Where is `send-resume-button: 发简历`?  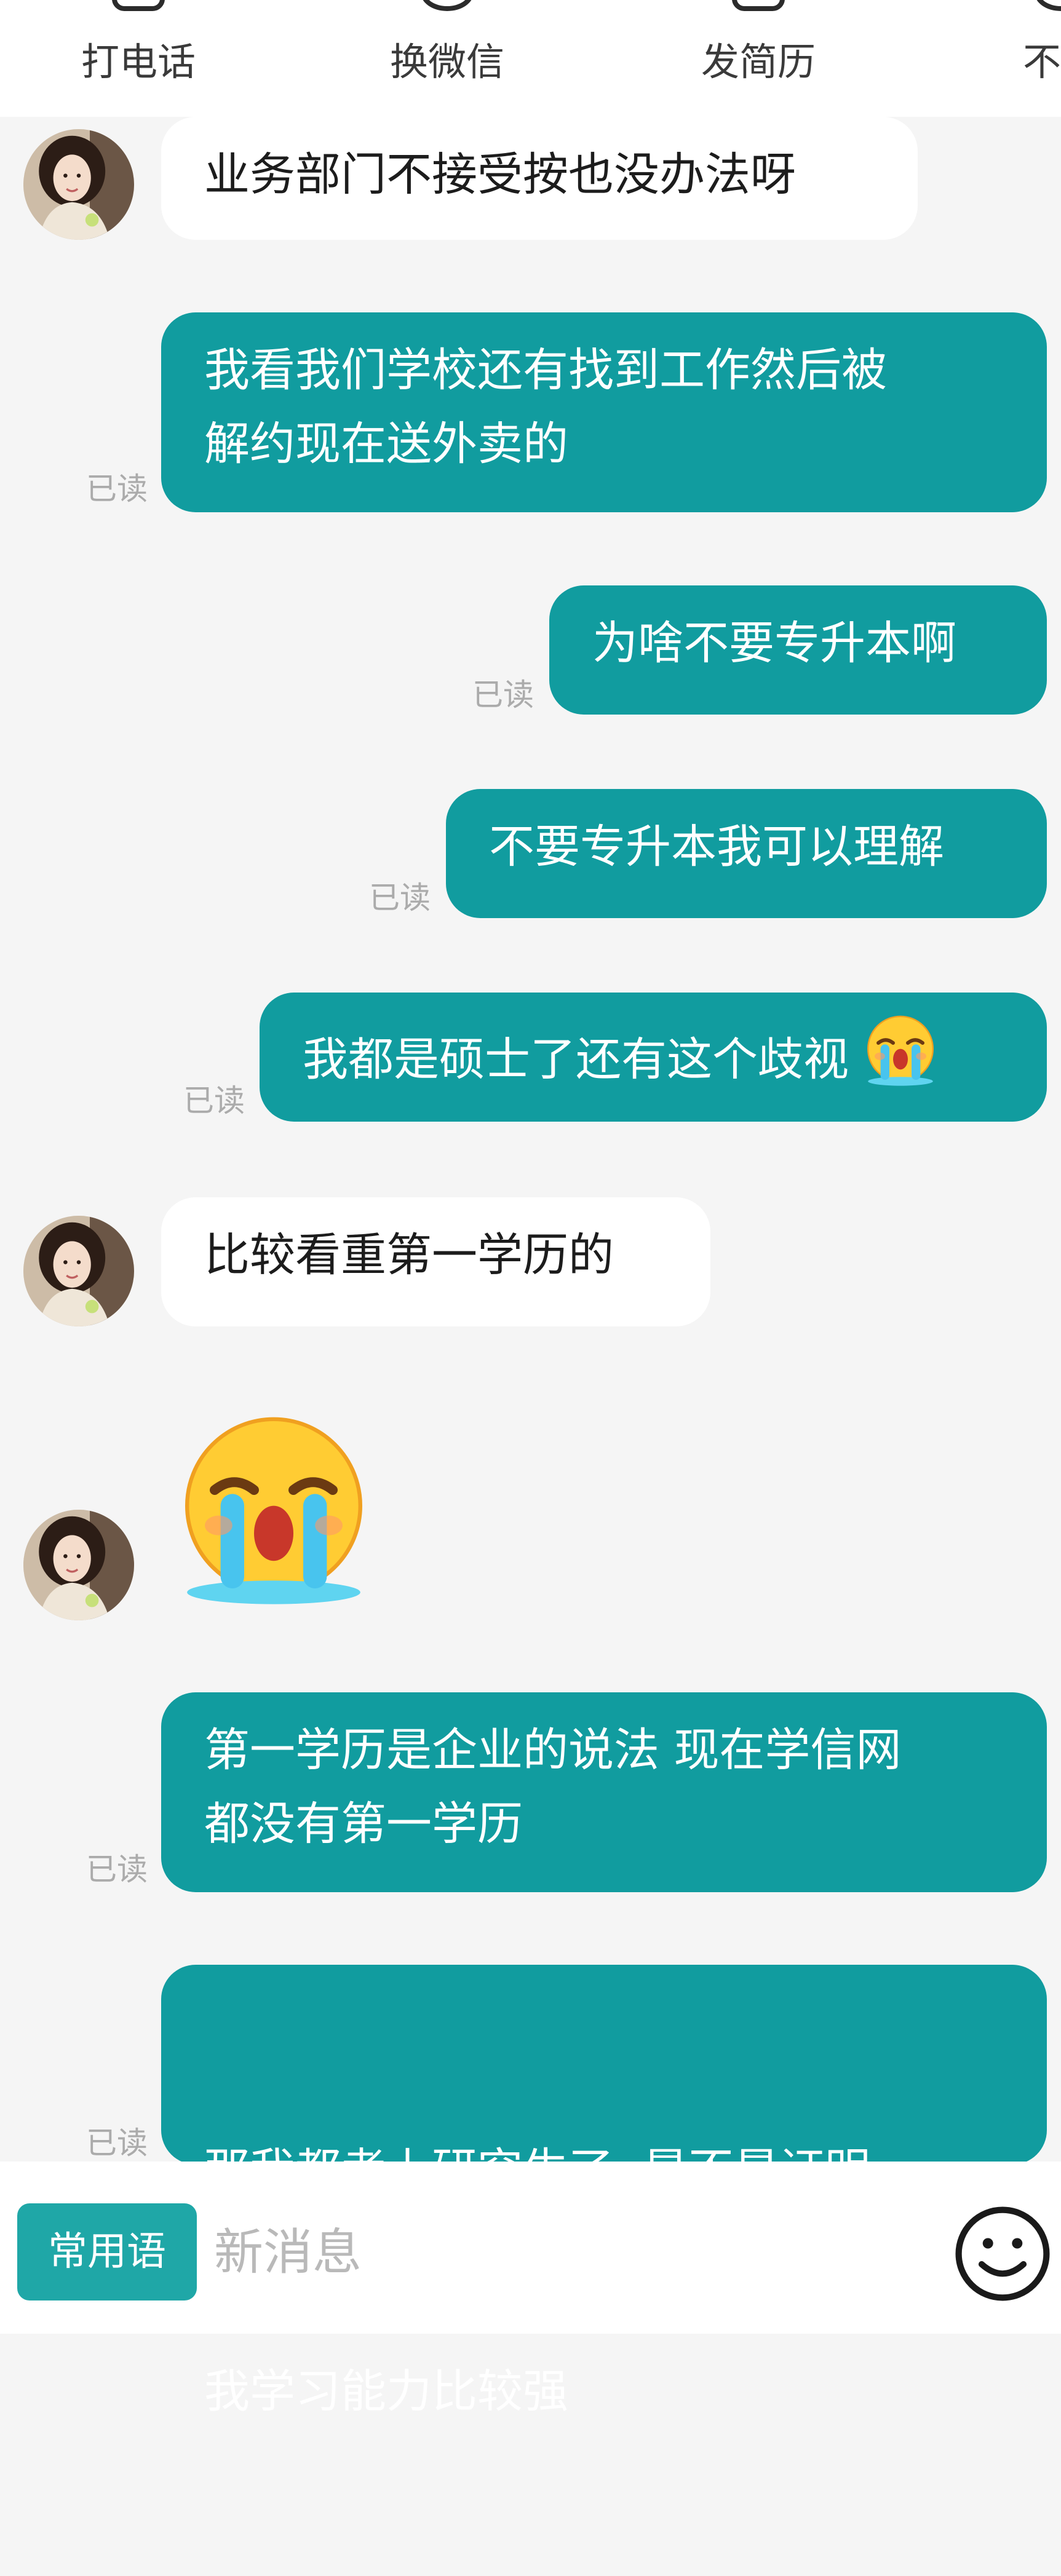 send-resume-button: 发简历 is located at coordinates (758, 58).